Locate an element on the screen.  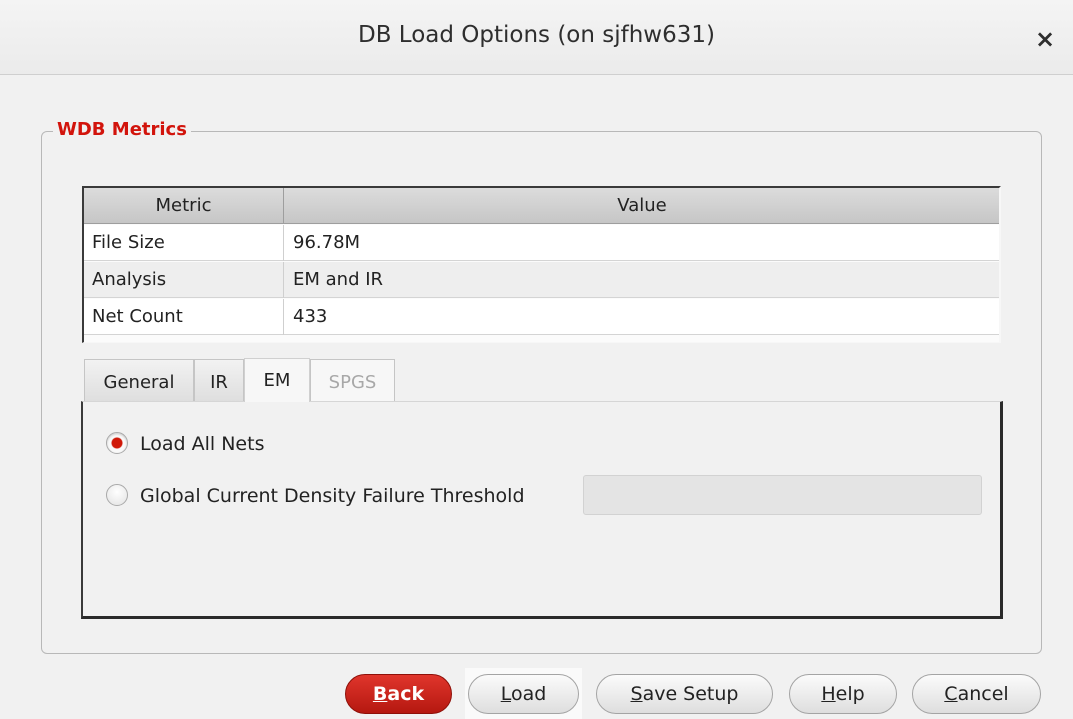
load-button: Load is located at coordinates (523, 694).